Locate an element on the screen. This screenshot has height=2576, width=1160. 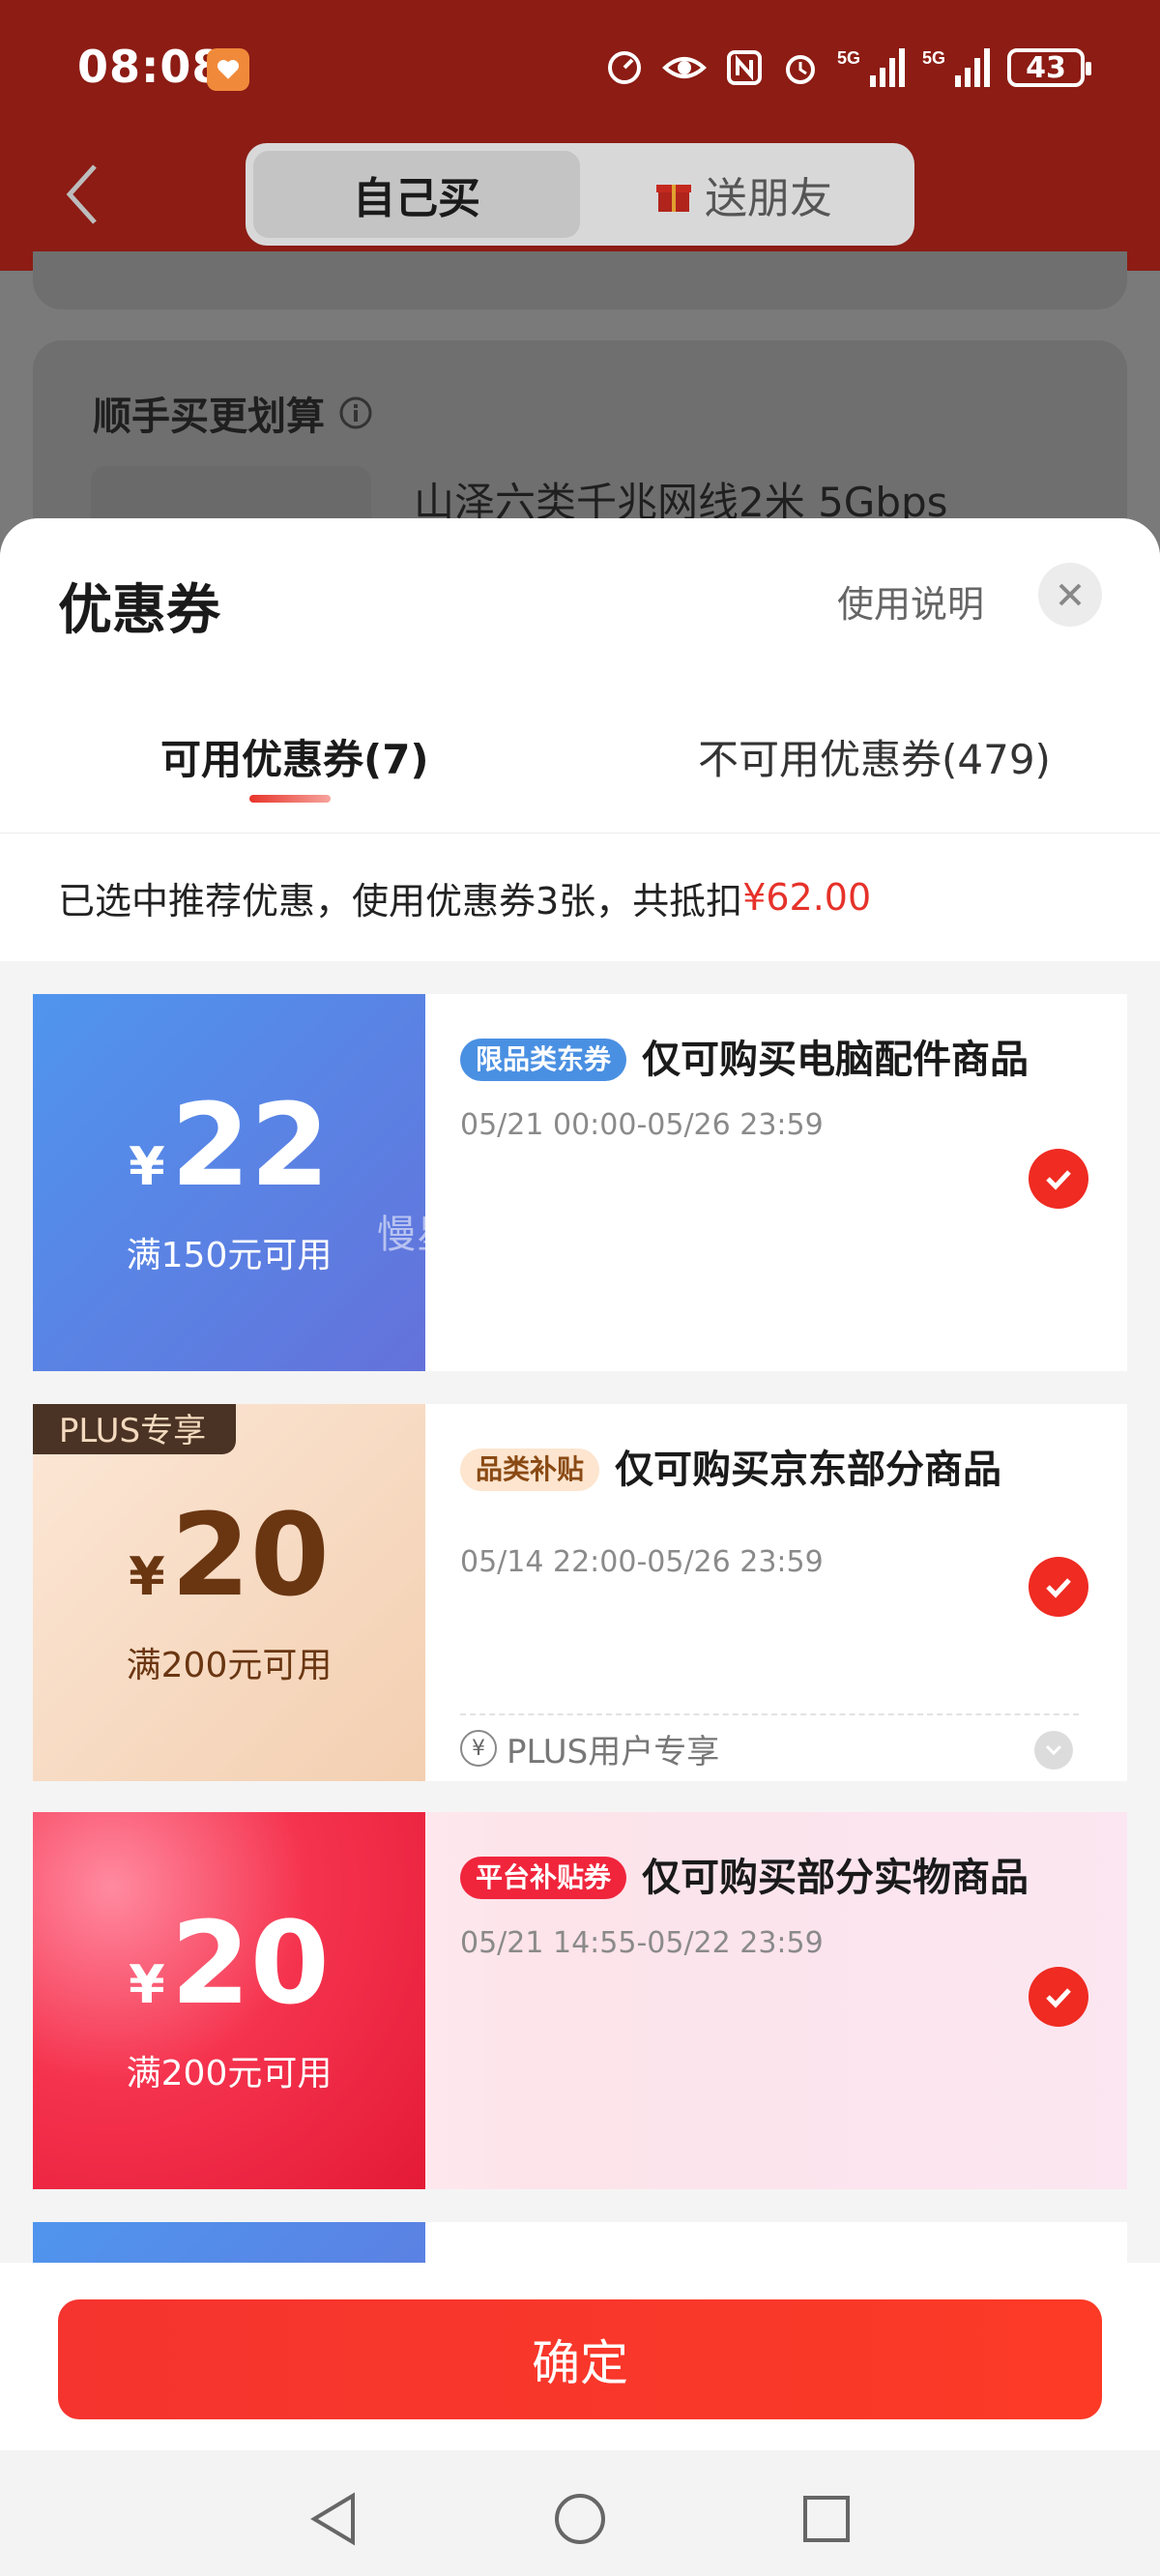
signal-icon-1: 5G is located at coordinates (871, 67).